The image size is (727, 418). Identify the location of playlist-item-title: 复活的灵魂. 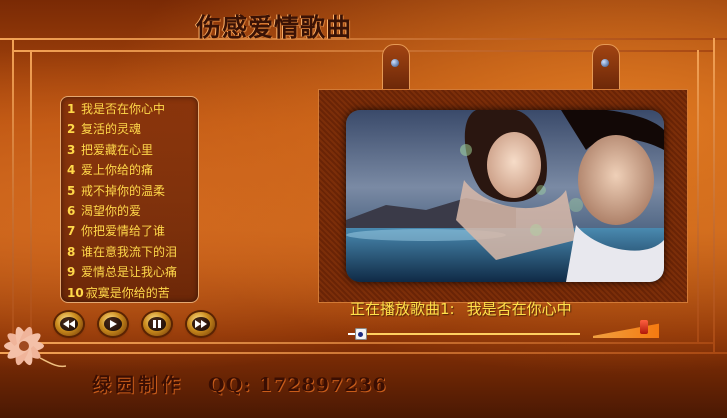
(111, 129).